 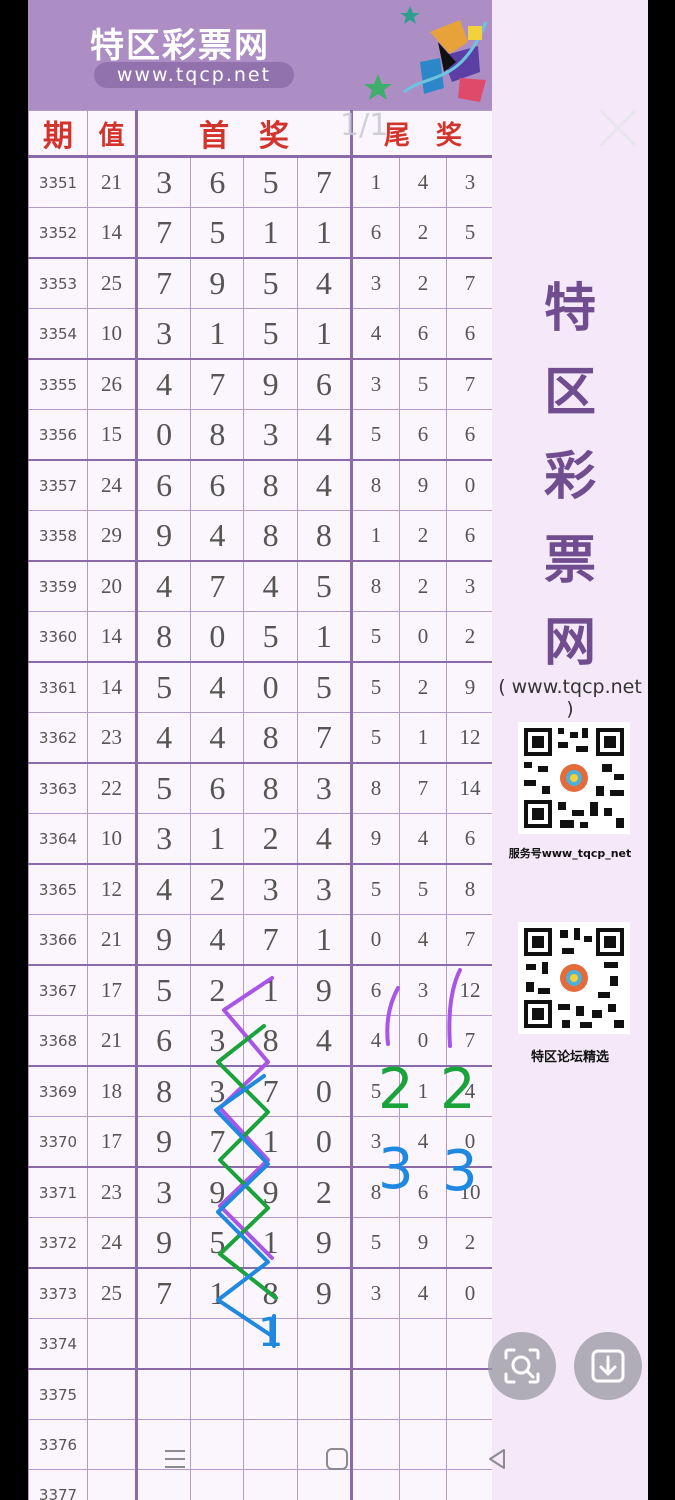 What do you see at coordinates (58, 889) in the screenshot?
I see `period-cell: 3365` at bounding box center [58, 889].